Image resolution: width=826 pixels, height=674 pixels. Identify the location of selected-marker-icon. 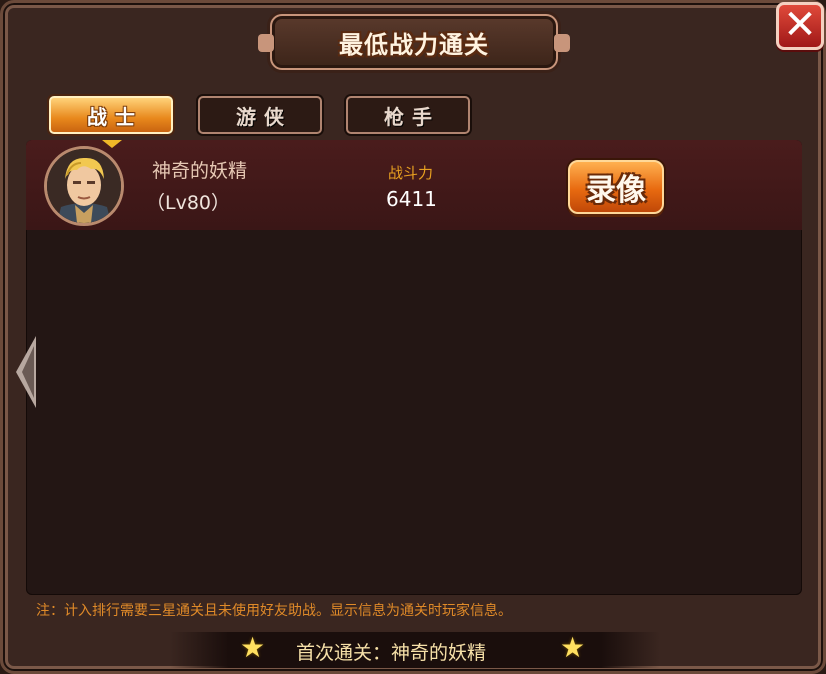
(112, 144).